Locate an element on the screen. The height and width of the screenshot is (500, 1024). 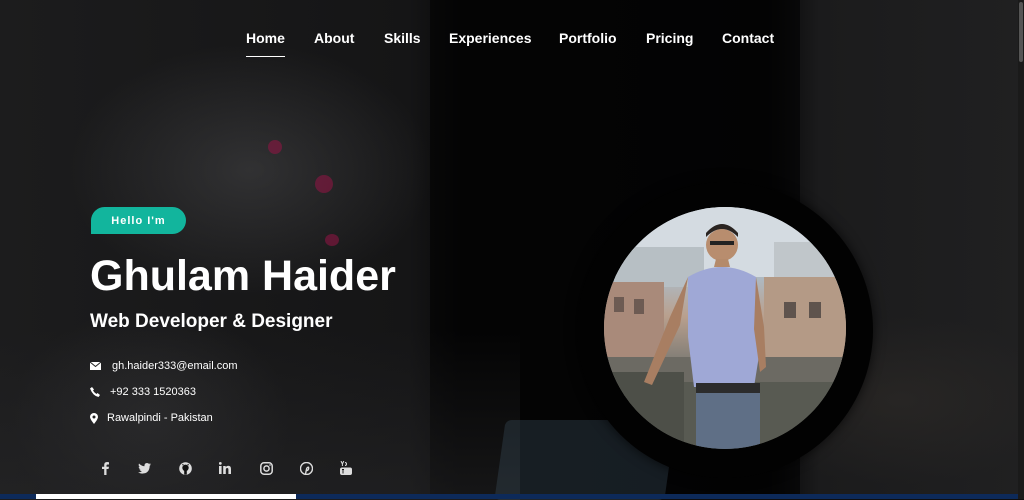
scrollbar is located at coordinates (1021, 249).